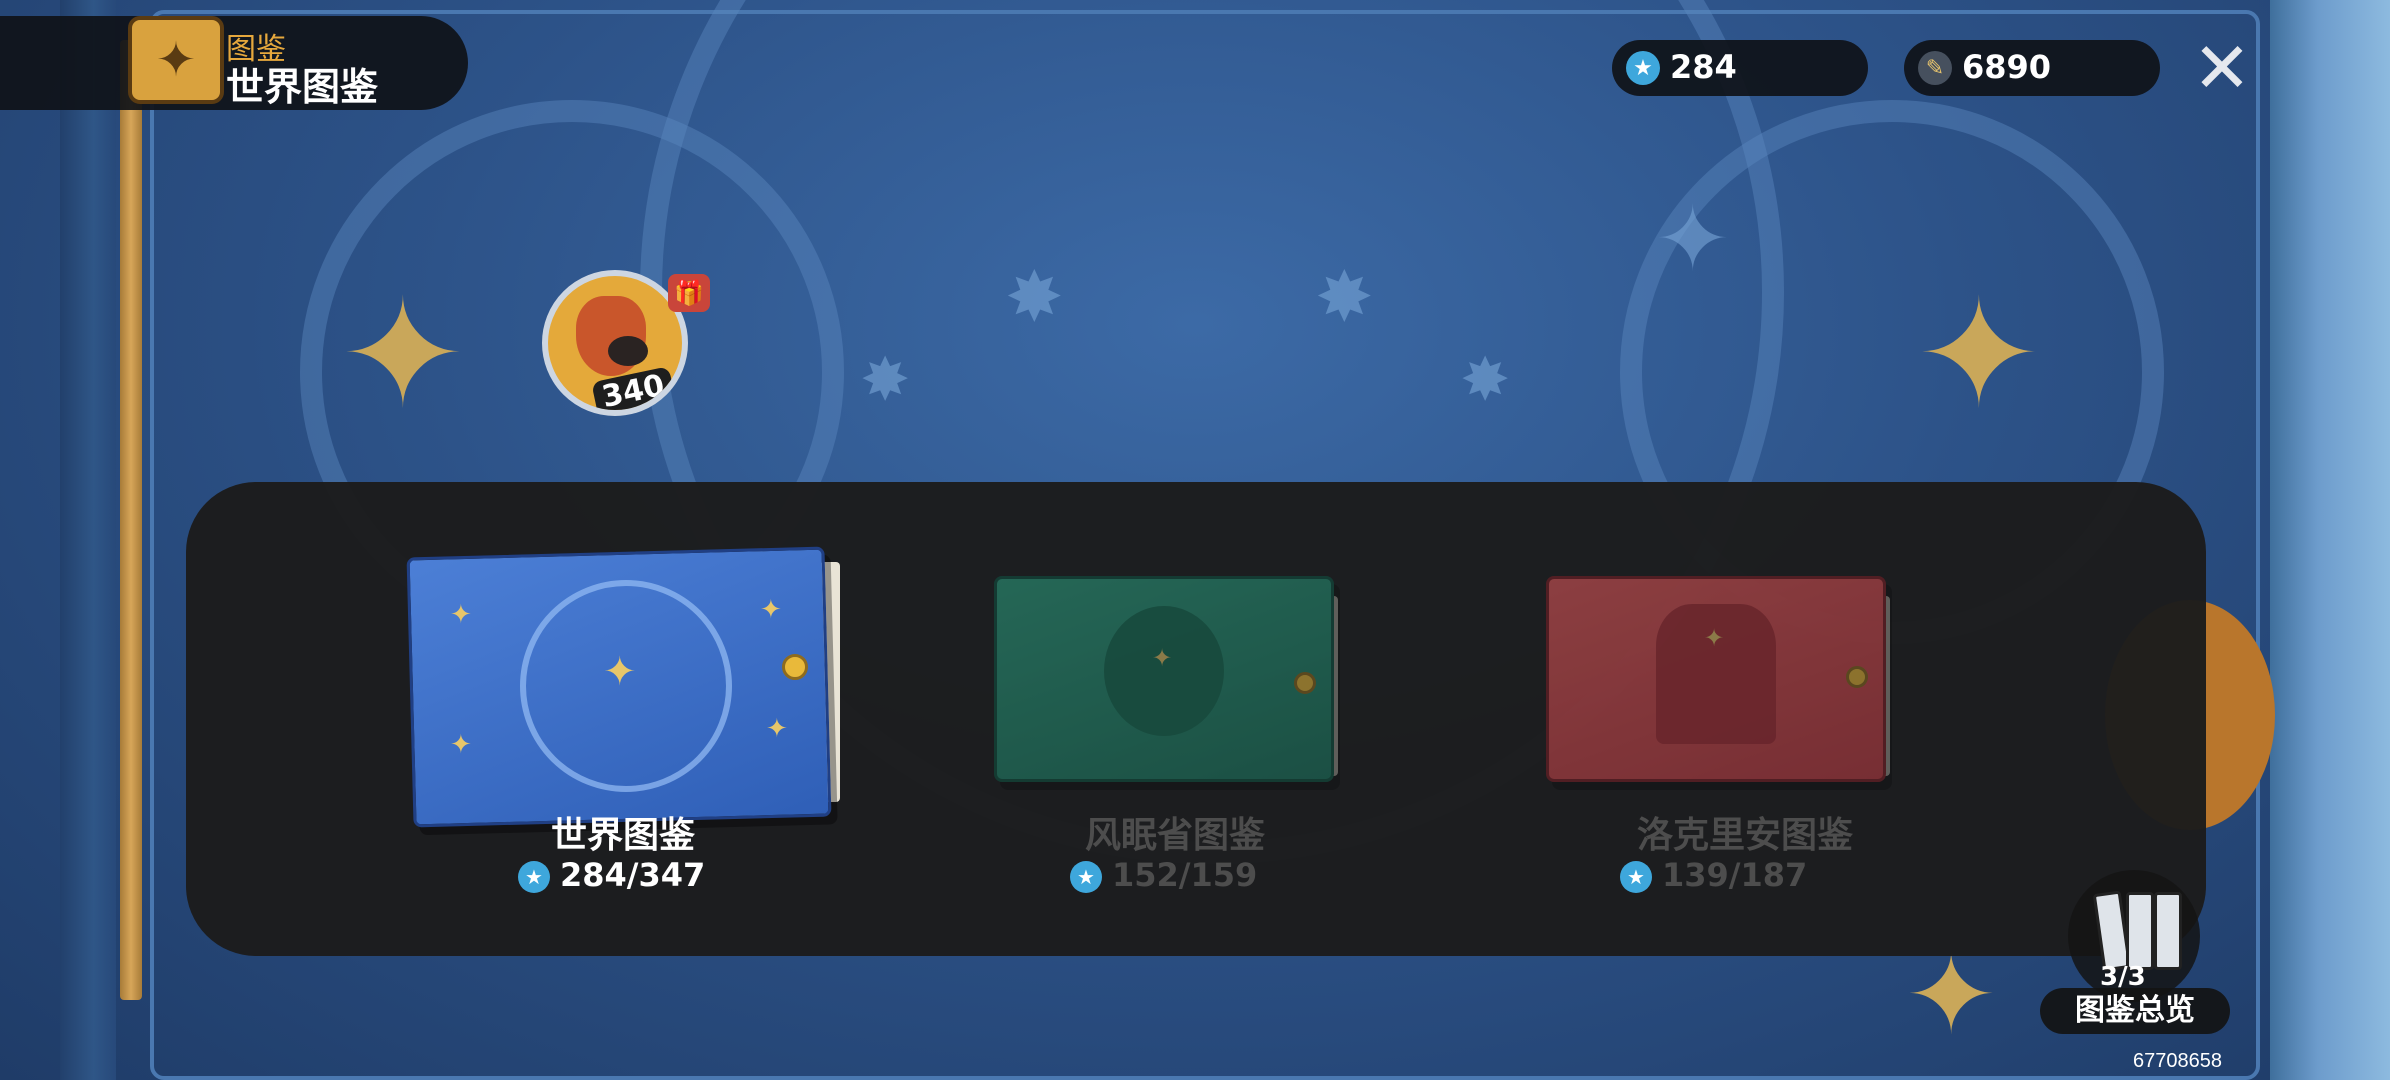  I want to click on codex-book-icon: ✦, so click(176, 60).